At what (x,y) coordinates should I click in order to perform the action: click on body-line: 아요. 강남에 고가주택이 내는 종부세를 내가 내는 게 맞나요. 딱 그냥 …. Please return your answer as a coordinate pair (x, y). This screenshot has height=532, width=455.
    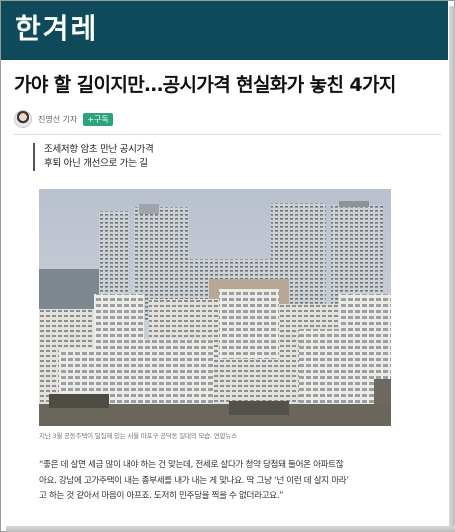
    Looking at the image, I should click on (194, 480).